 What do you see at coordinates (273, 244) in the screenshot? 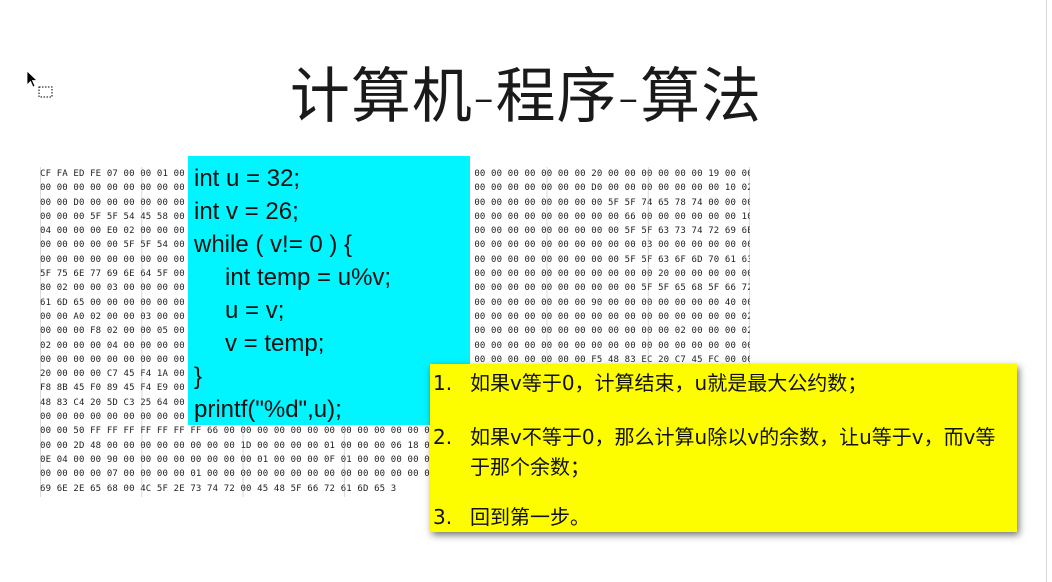
I see `code-line: while ( v!= 0 ) {` at bounding box center [273, 244].